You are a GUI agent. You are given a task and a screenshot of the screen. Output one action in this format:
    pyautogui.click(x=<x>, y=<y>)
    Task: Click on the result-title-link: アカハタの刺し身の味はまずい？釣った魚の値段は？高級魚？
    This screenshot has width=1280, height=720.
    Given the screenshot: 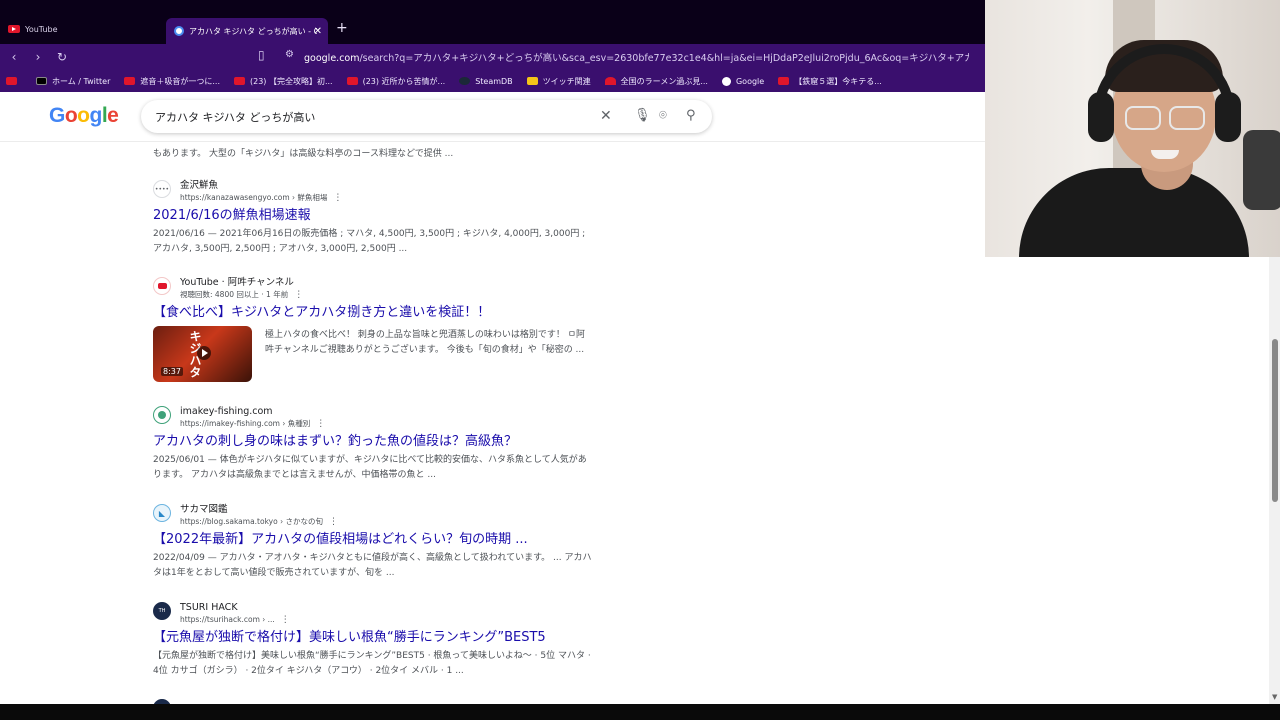 What is the action you would take?
    pyautogui.click(x=373, y=442)
    